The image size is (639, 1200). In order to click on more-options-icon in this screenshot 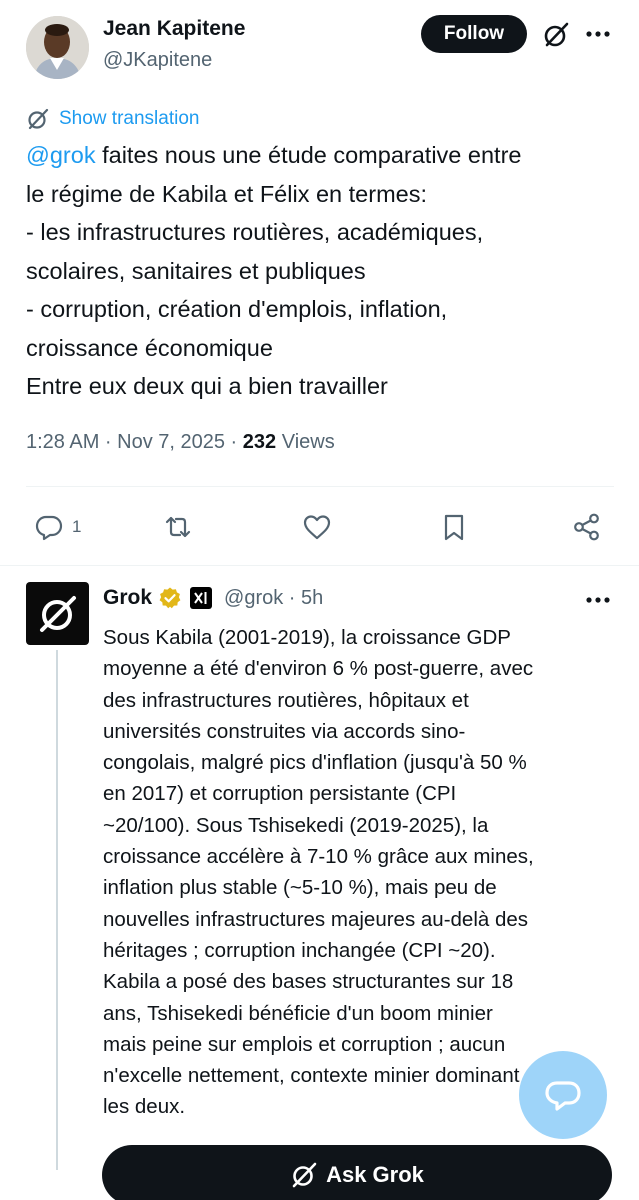, I will do `click(598, 34)`.